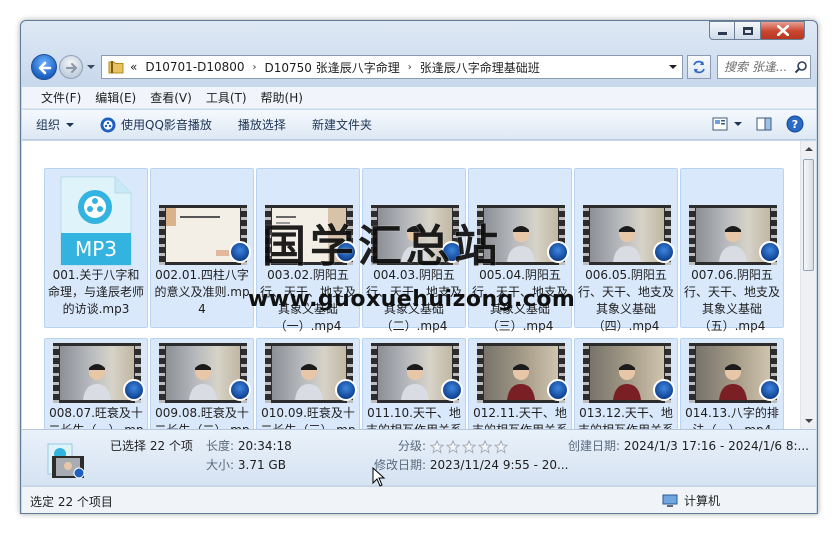  I want to click on new-folder-label: 新建文件夹, so click(341, 125).